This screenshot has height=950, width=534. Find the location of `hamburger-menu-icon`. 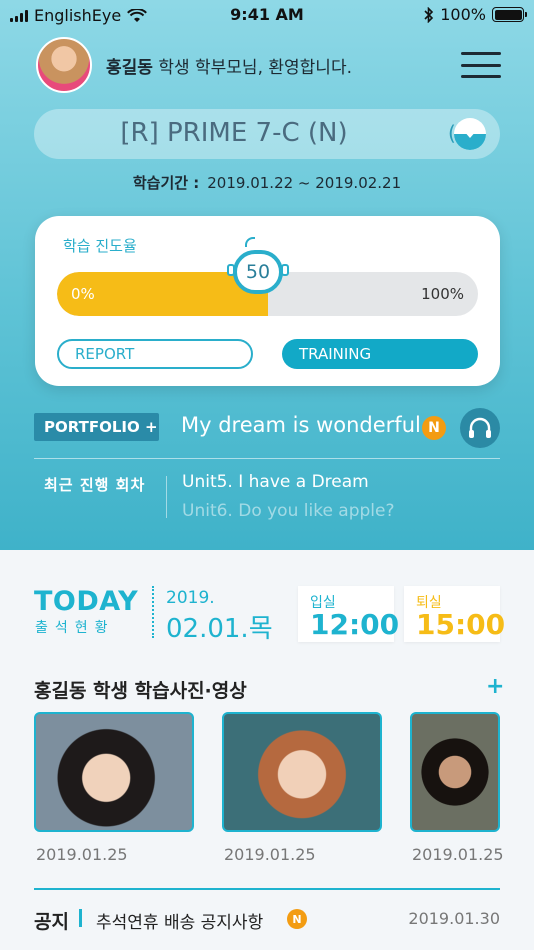

hamburger-menu-icon is located at coordinates (481, 65).